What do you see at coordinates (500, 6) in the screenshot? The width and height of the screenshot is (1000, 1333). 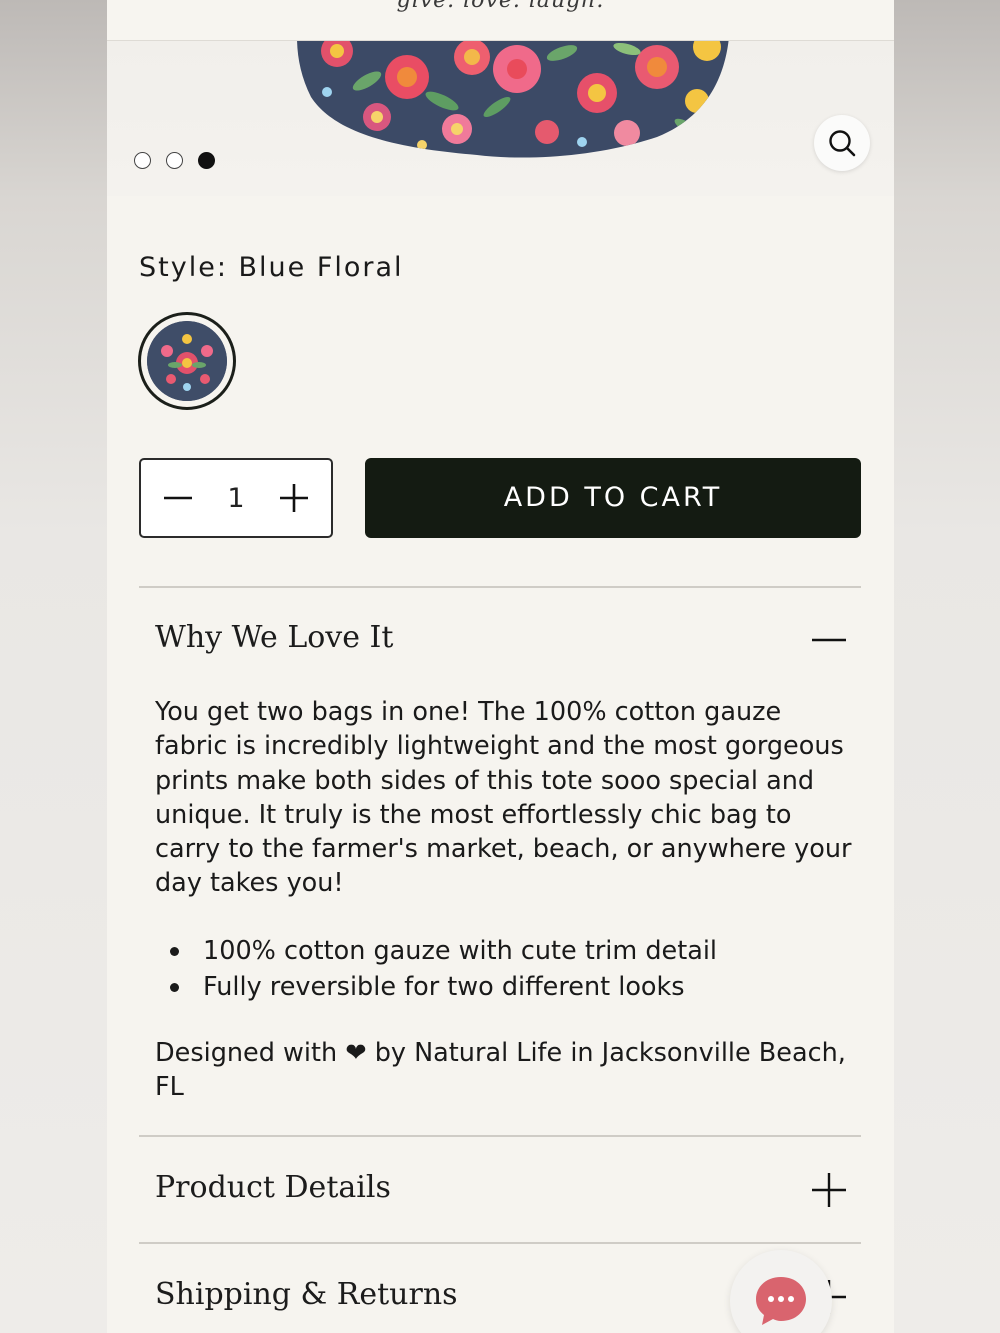 I see `brand-logo: give. love. laugh.` at bounding box center [500, 6].